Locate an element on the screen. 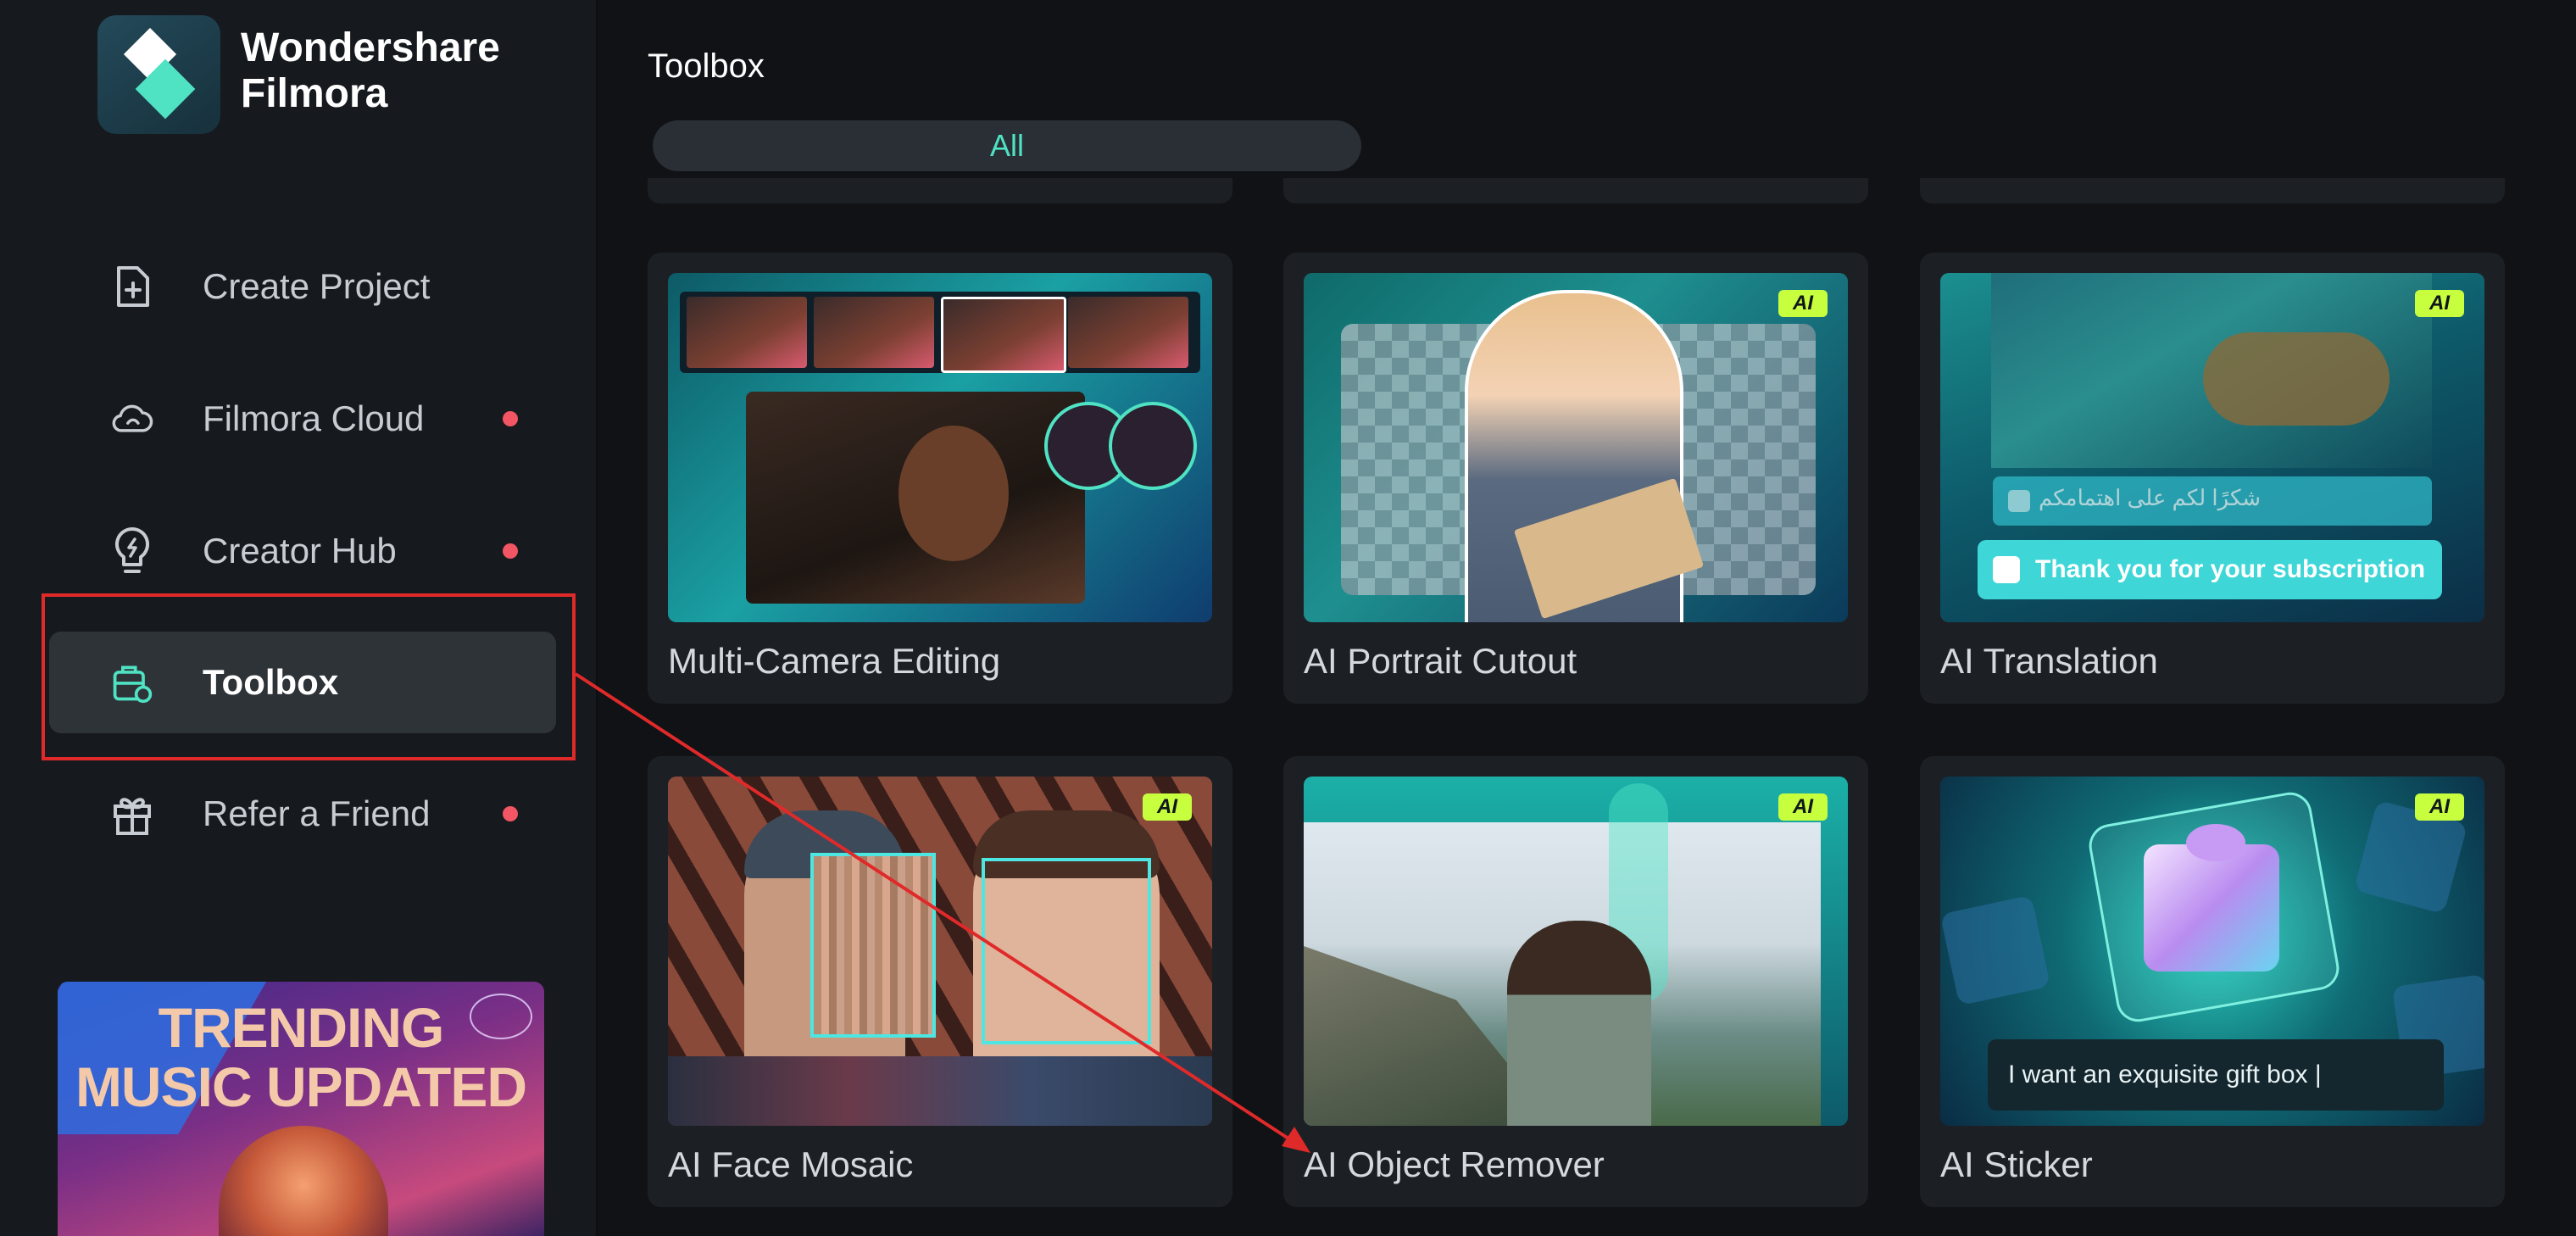  file-plus-icon is located at coordinates (132, 286).